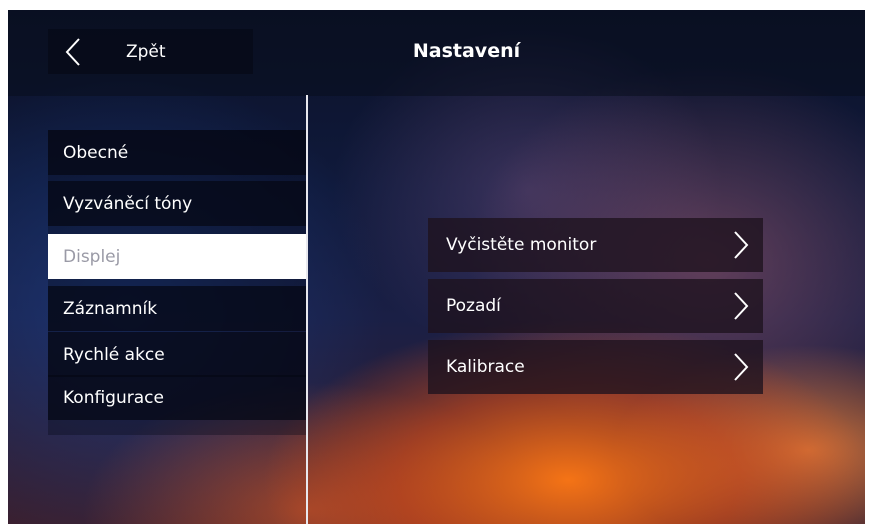 The width and height of the screenshot is (873, 530). Describe the element at coordinates (177, 354) in the screenshot. I see `menu-item-rychle-akce: Rychlé akce` at that location.